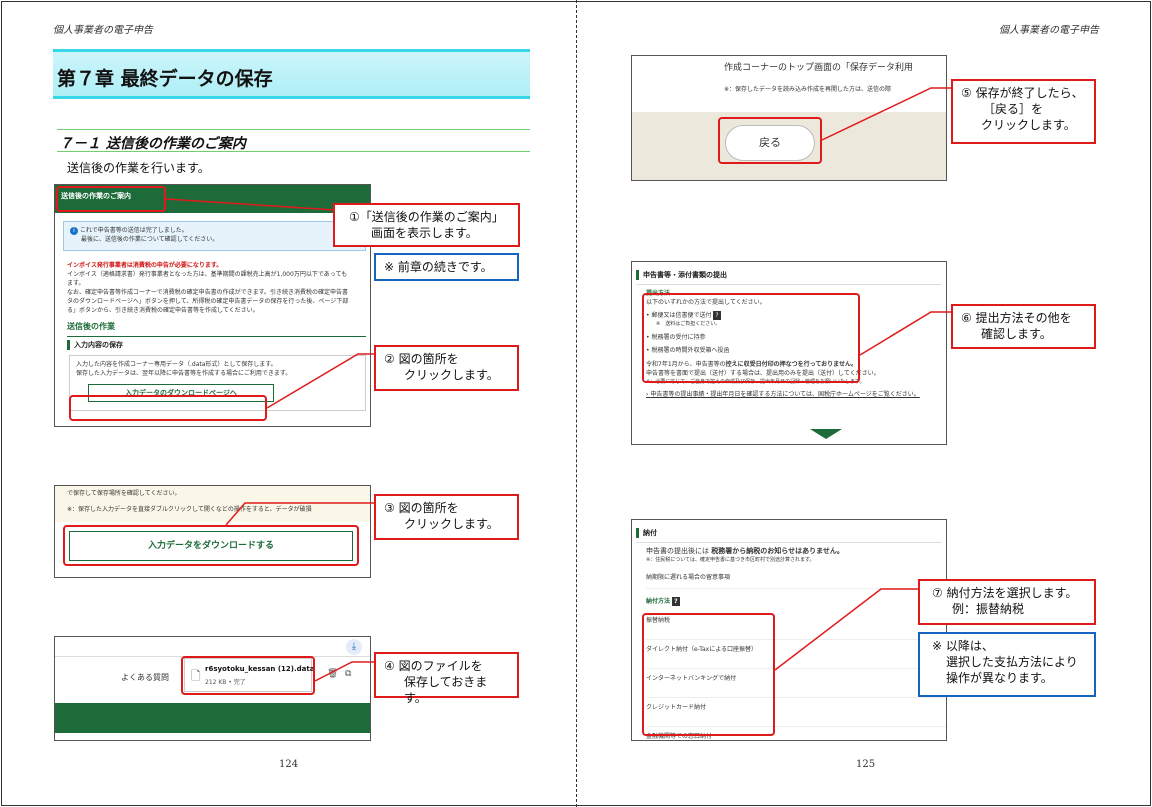 This screenshot has height=807, width=1152. I want to click on shot5-note-line: ※：保存したデータを読み込み作成を再開した方は、送信の際, so click(808, 89).